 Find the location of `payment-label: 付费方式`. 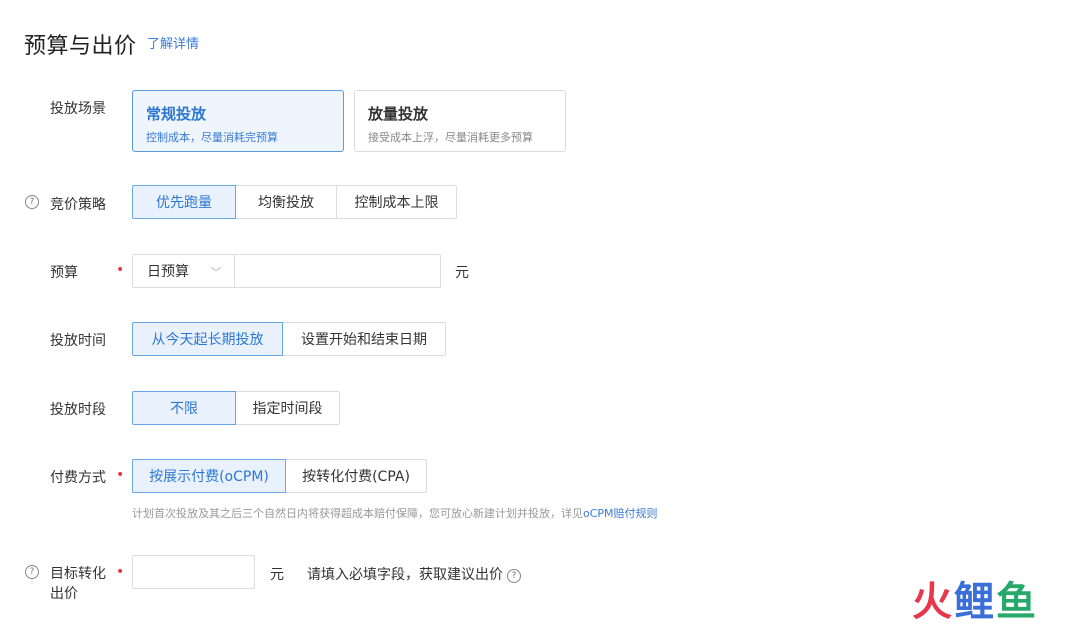

payment-label: 付费方式 is located at coordinates (78, 478).